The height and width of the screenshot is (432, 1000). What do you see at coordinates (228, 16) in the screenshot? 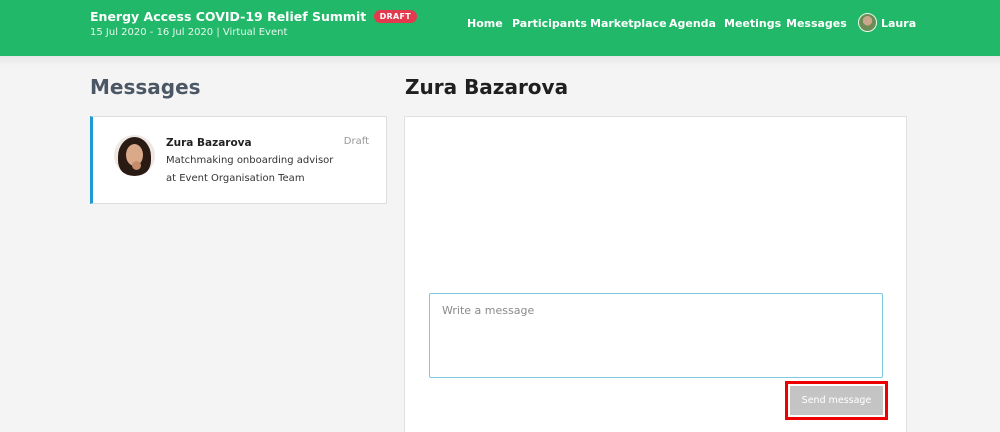
I see `event-title-text: Energy Access COVID-19 Relief Summit` at bounding box center [228, 16].